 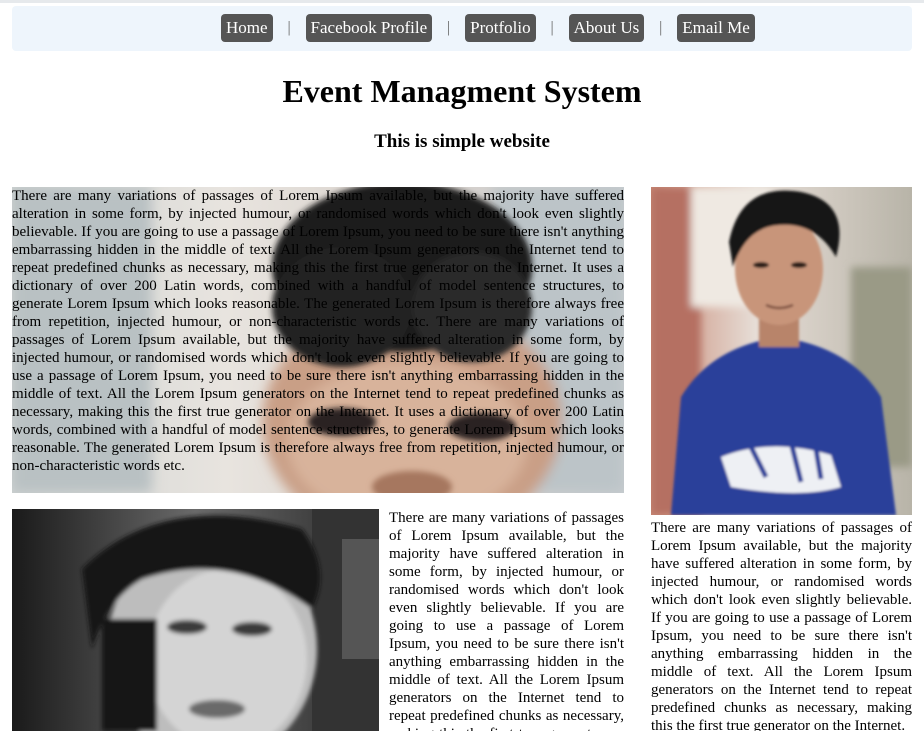 What do you see at coordinates (462, 141) in the screenshot?
I see `page-subtitle: This is simple website` at bounding box center [462, 141].